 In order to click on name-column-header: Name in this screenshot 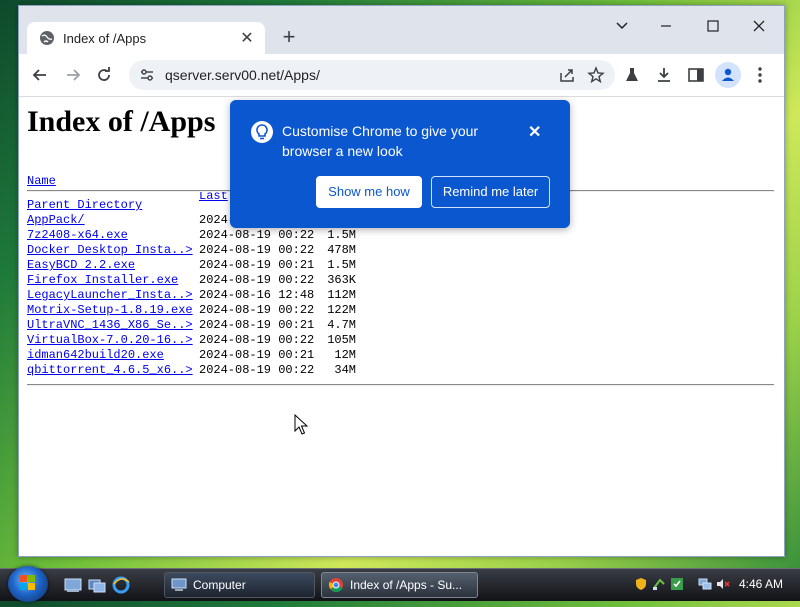, I will do `click(41, 181)`.